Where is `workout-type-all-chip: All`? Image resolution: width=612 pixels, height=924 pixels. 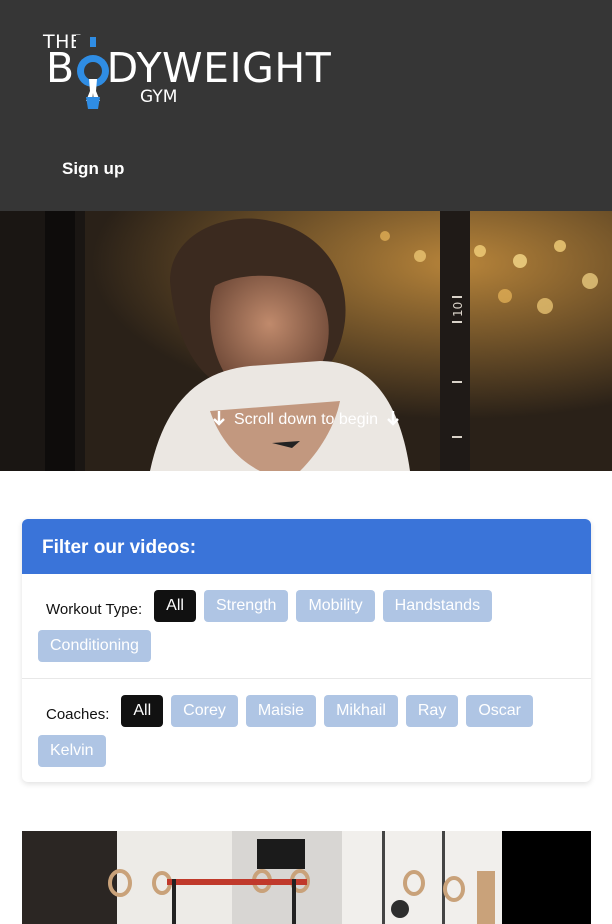 workout-type-all-chip: All is located at coordinates (175, 606).